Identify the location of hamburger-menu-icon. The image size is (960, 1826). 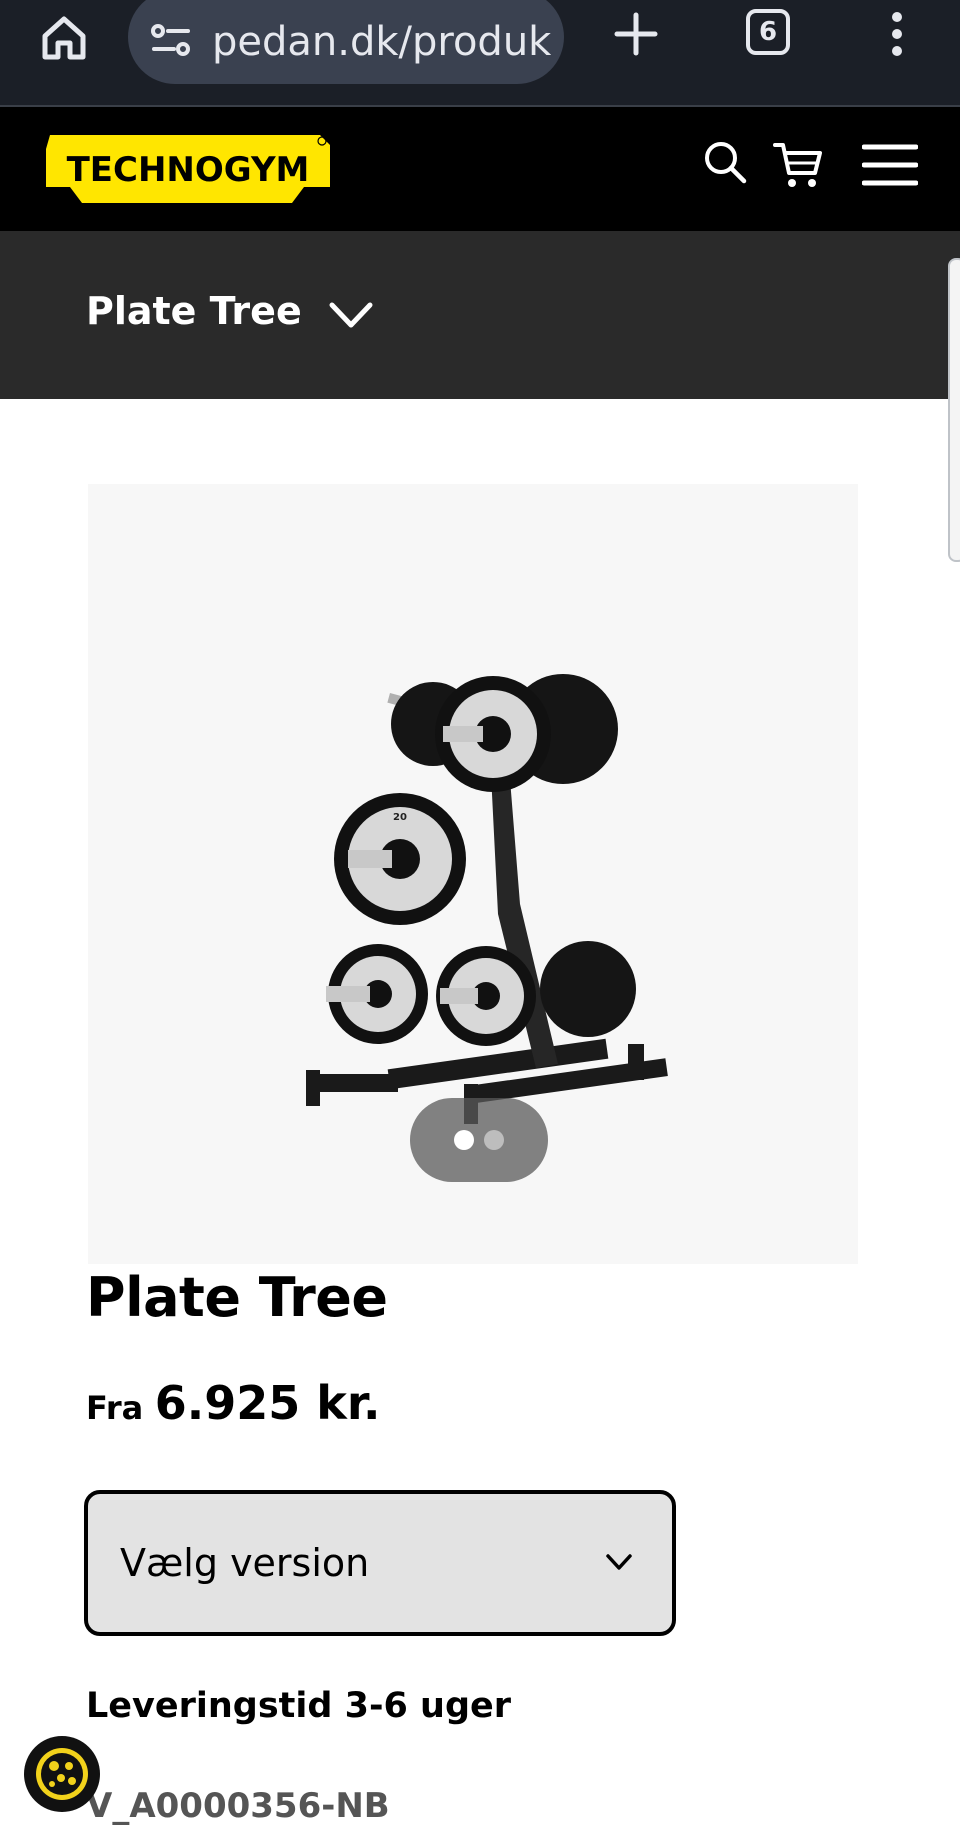
(890, 165).